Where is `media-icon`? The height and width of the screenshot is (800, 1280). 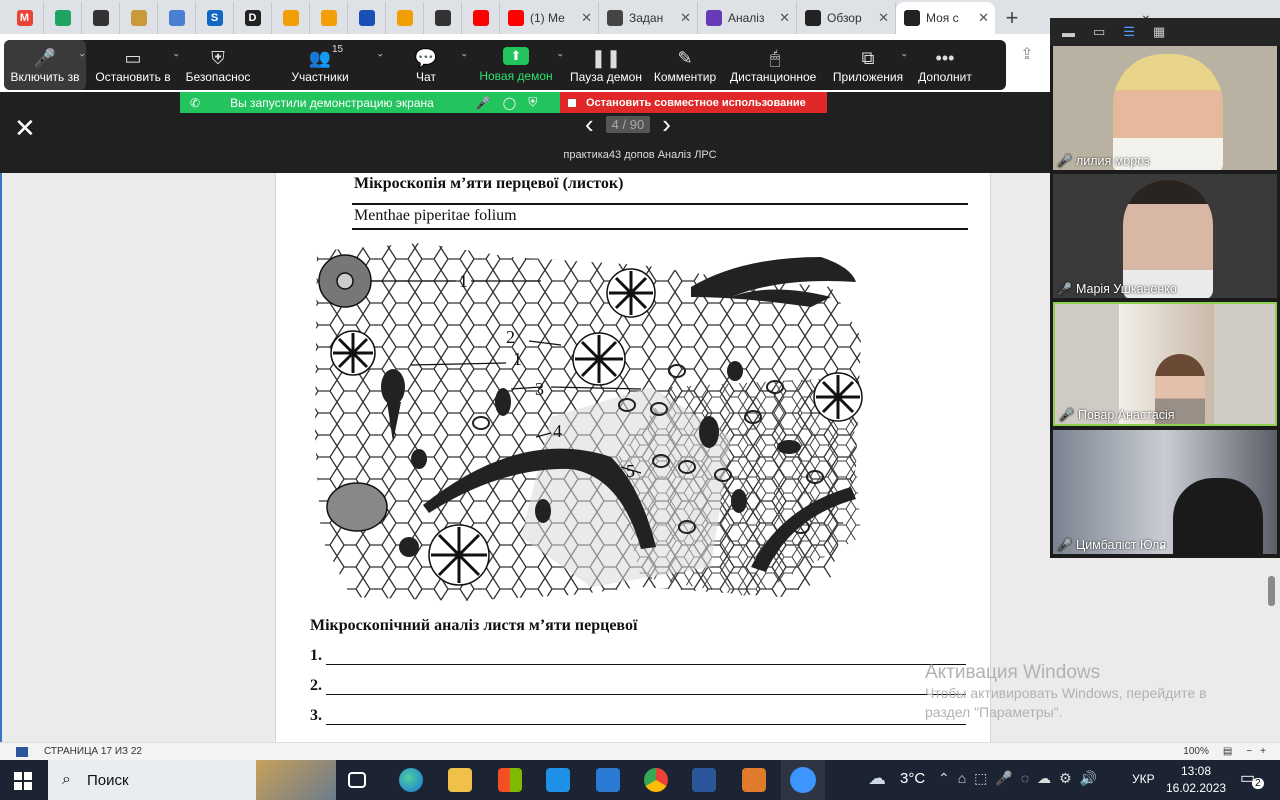
media-icon is located at coordinates (558, 780).